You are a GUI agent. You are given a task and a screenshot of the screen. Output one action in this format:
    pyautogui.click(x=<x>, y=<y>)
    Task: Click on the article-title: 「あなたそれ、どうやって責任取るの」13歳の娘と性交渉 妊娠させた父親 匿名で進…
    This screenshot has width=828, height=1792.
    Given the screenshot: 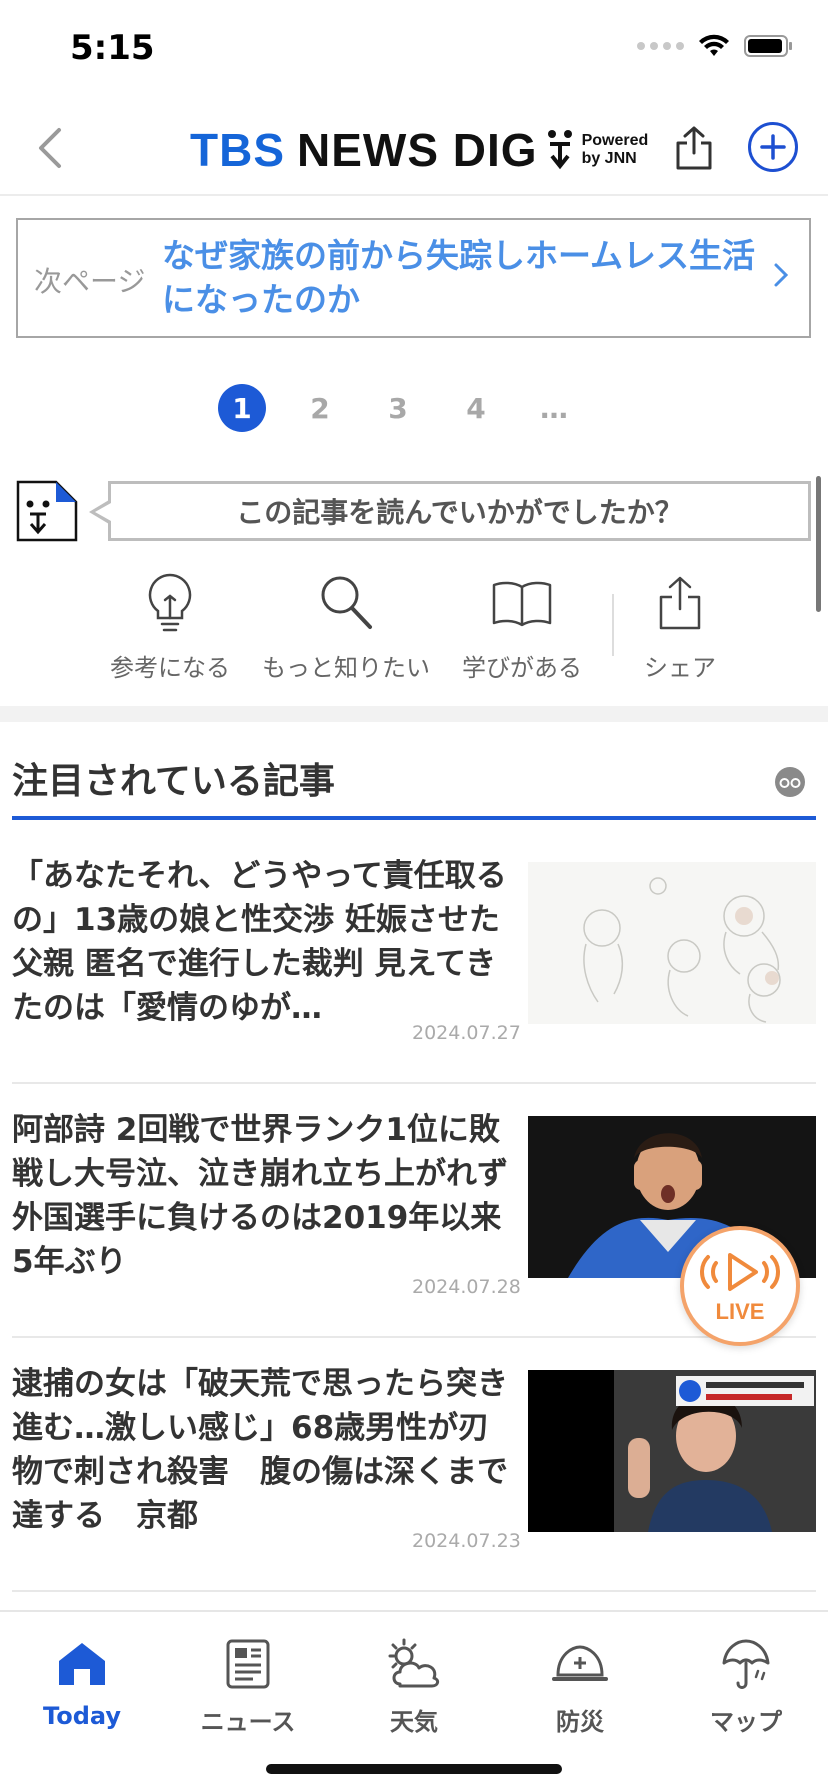 What is the action you would take?
    pyautogui.click(x=259, y=942)
    